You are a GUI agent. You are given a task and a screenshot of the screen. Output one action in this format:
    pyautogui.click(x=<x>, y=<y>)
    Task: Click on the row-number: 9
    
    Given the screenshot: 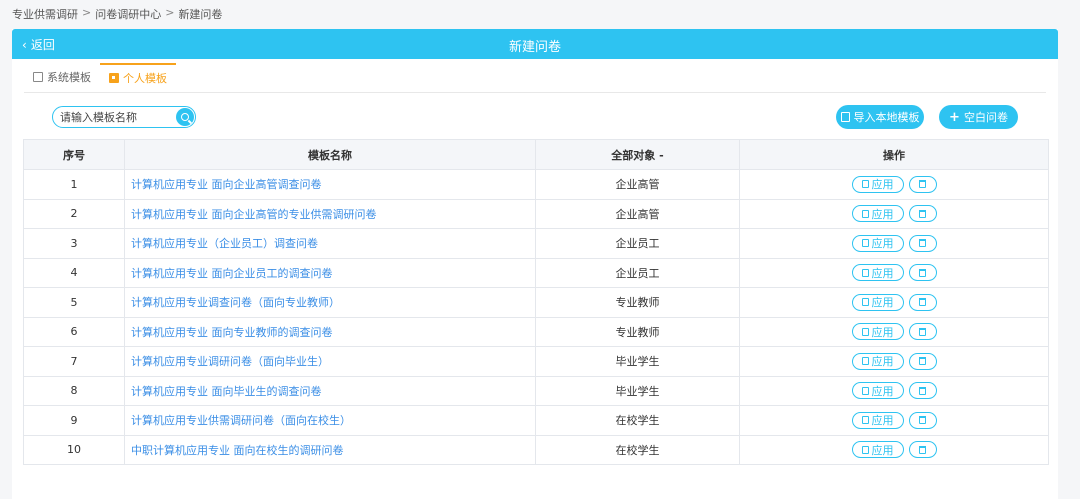 What is the action you would take?
    pyautogui.click(x=74, y=420)
    